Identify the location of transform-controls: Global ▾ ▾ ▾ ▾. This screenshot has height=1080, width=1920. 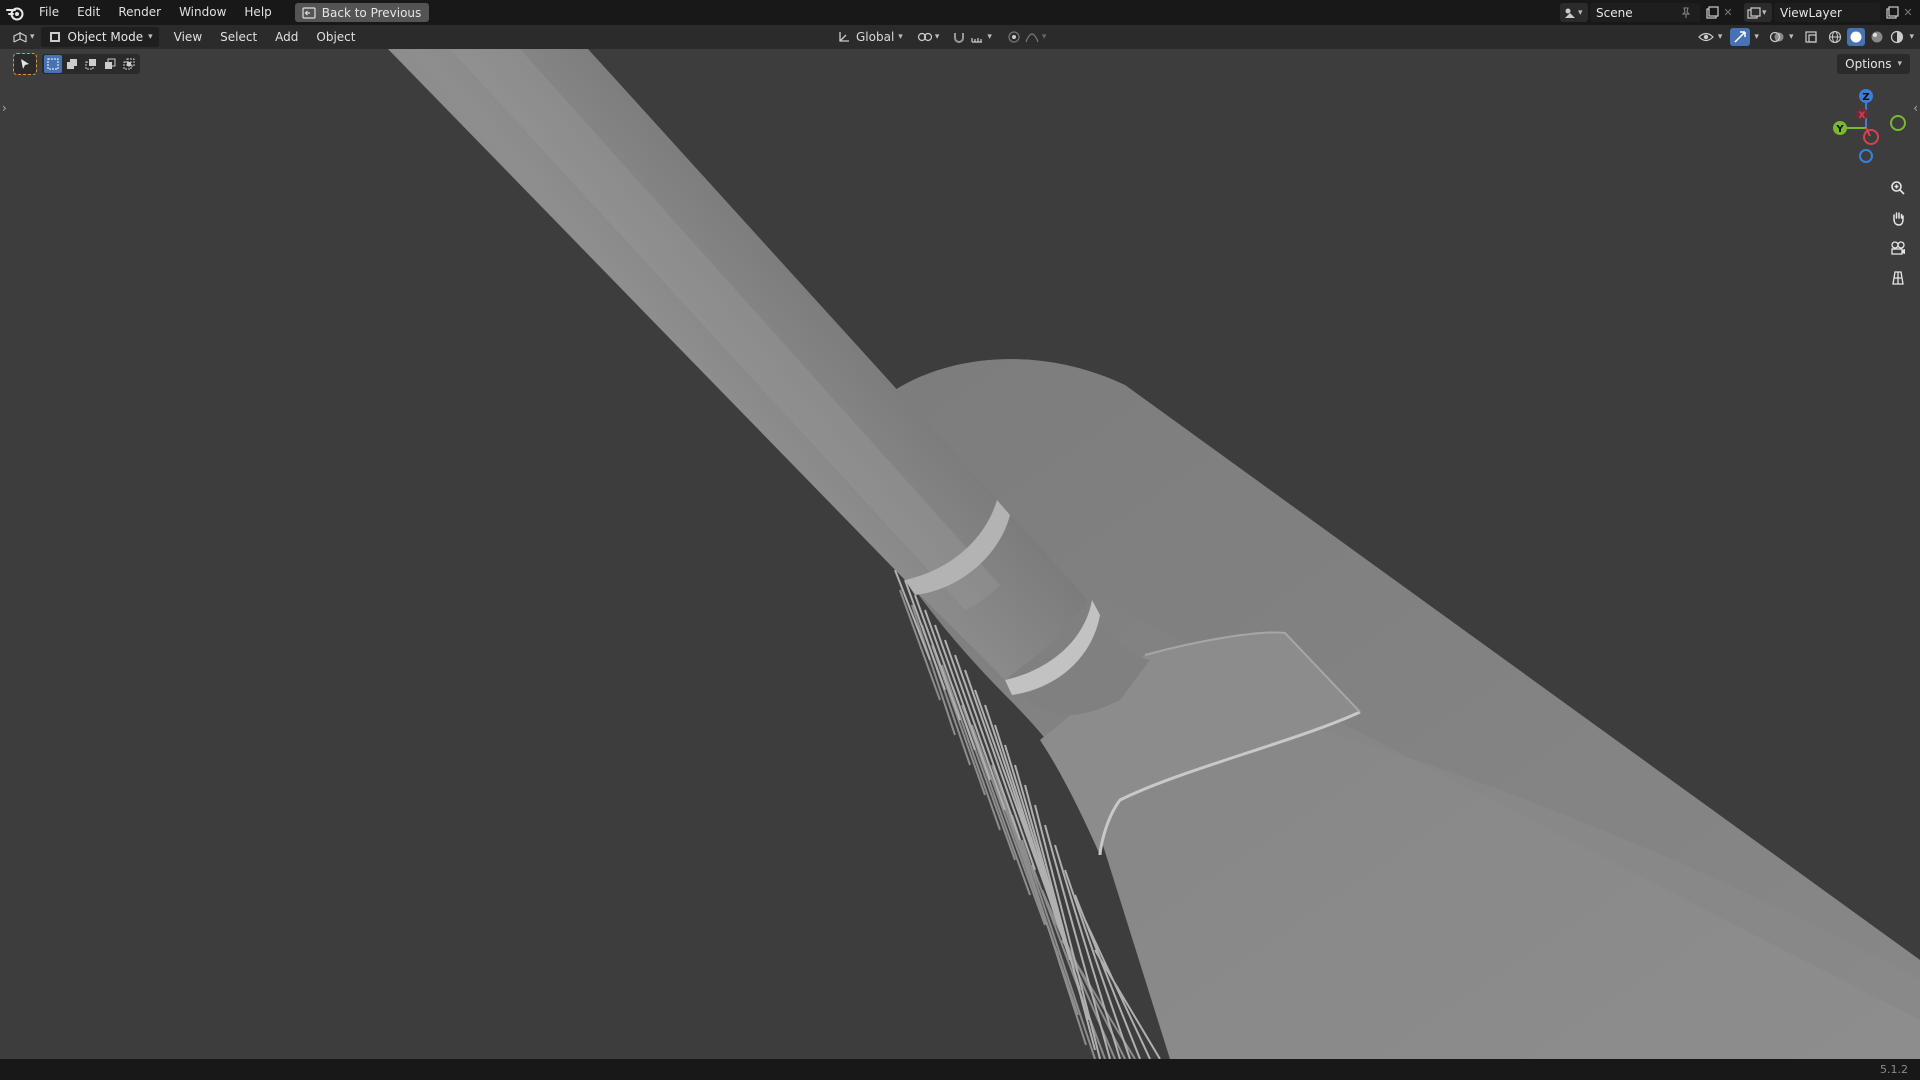
(941, 37).